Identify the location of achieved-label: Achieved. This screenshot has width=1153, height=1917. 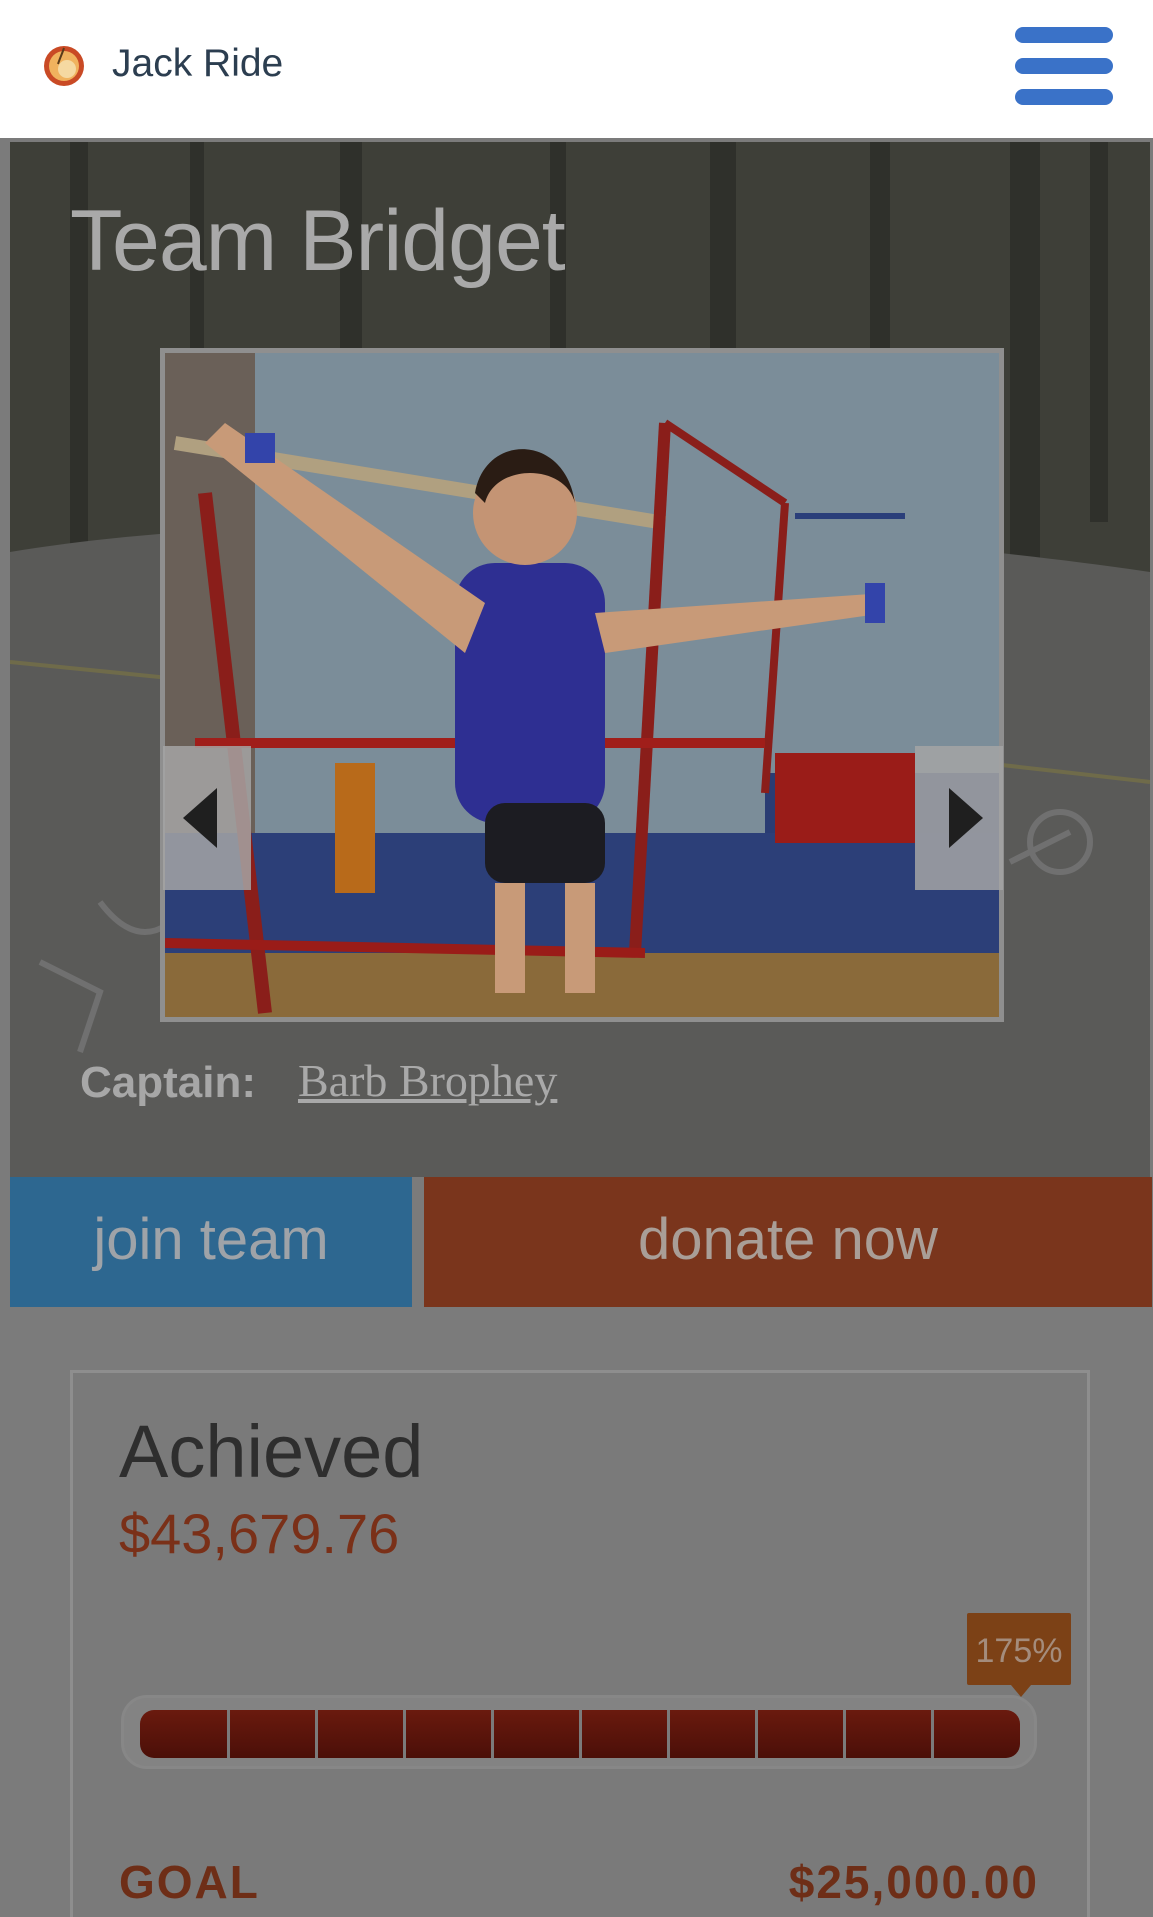
(271, 1451).